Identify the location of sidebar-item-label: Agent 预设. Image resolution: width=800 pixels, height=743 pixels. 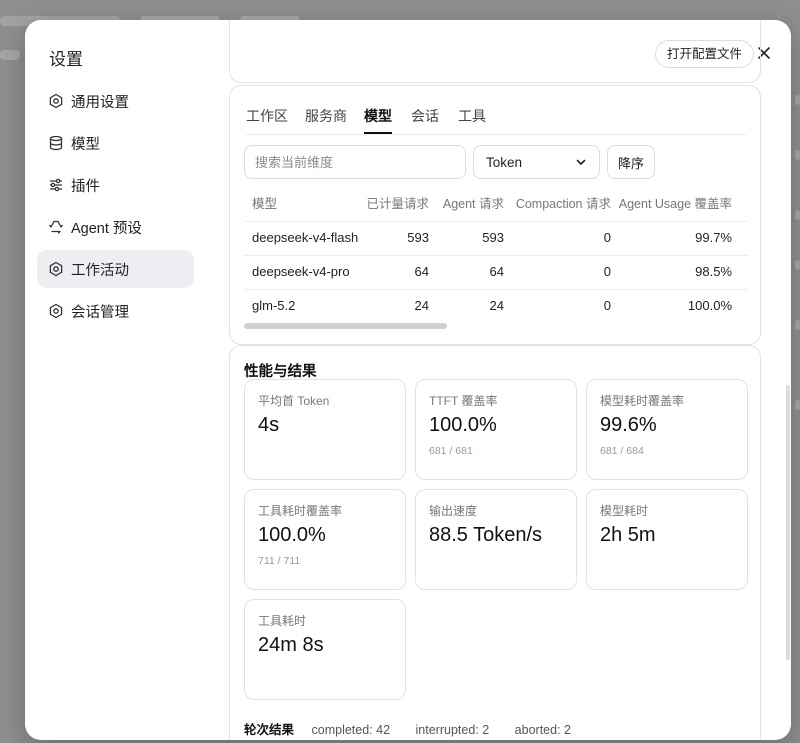
(106, 228).